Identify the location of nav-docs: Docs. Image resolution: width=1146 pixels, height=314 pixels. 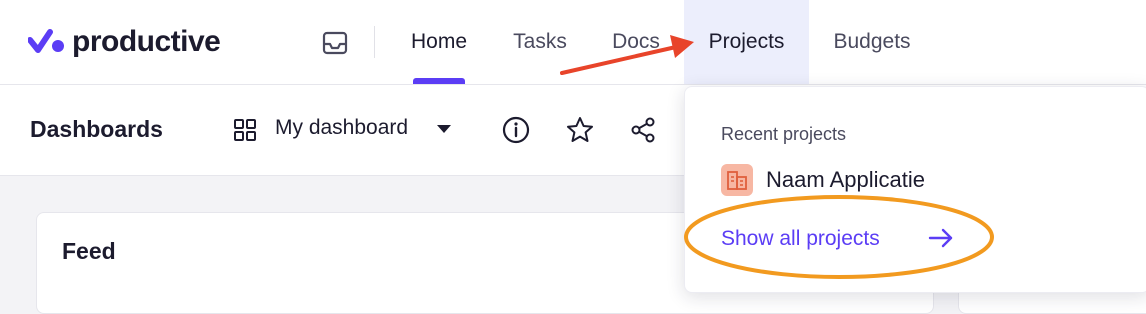
(636, 42).